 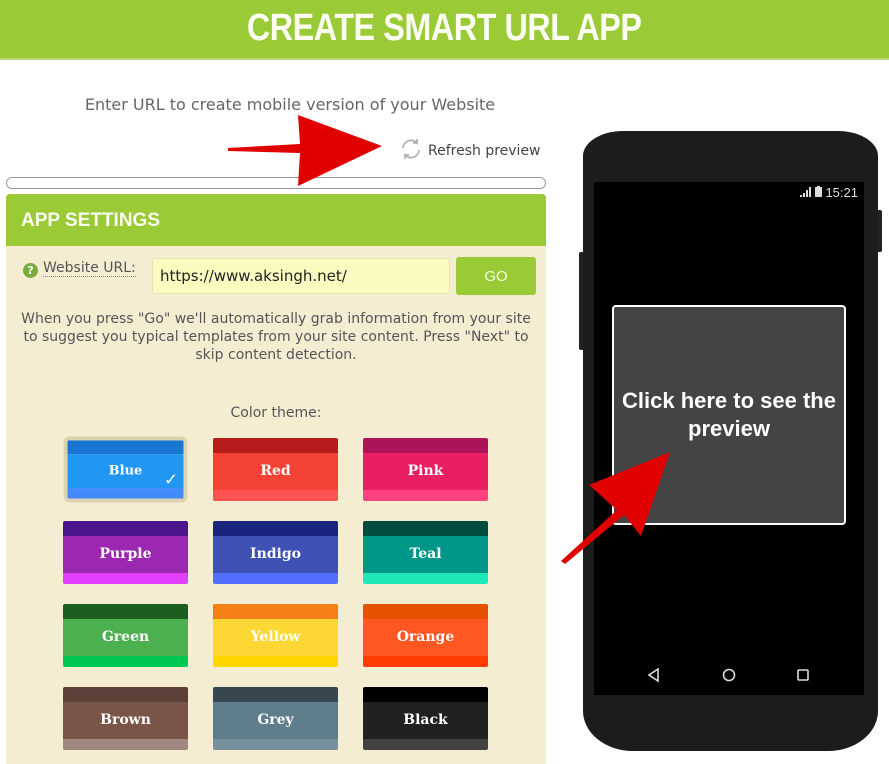 I want to click on theme-blue: Blue ✓, so click(x=125, y=469).